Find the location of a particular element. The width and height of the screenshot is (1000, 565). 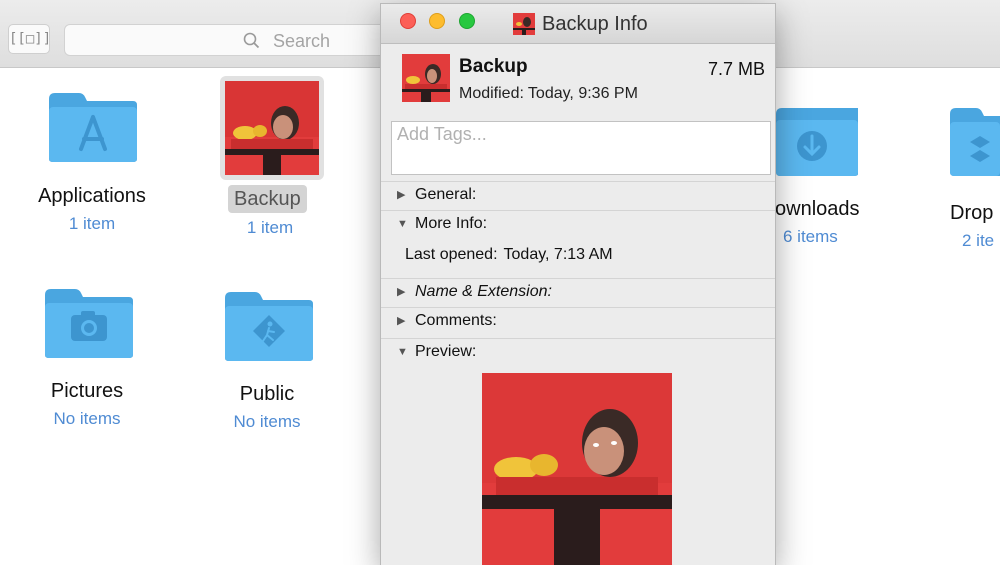

item-count: 6 items is located at coordinates (810, 236).